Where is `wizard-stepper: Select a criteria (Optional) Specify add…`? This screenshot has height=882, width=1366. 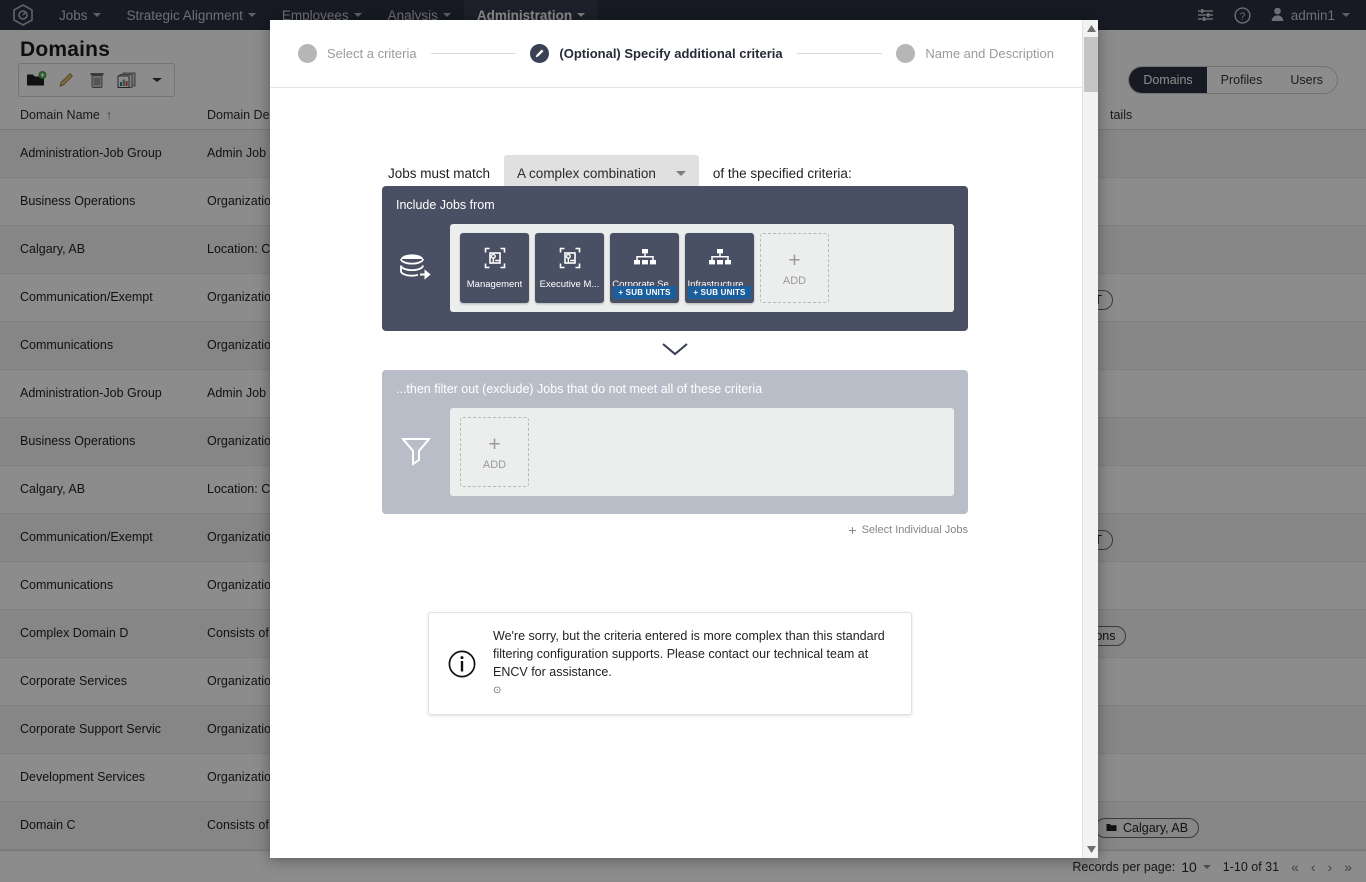
wizard-stepper: Select a criteria (Optional) Specify add… is located at coordinates (676, 54).